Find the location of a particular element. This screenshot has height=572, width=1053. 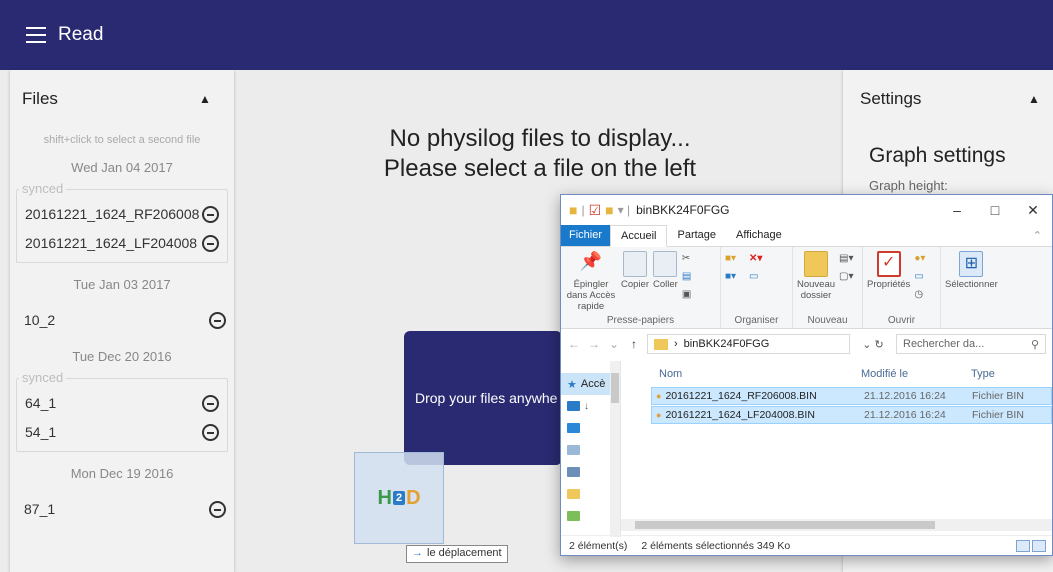

date-header: Wed Jan 04 2017 is located at coordinates (122, 167).